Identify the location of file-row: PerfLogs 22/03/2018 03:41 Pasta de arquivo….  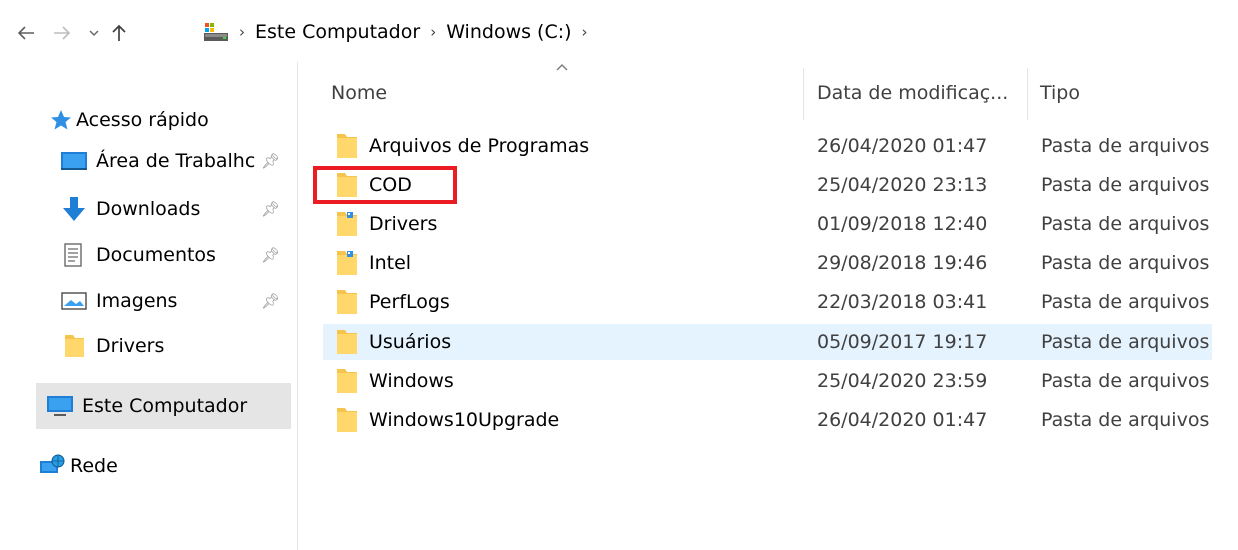
(767, 302).